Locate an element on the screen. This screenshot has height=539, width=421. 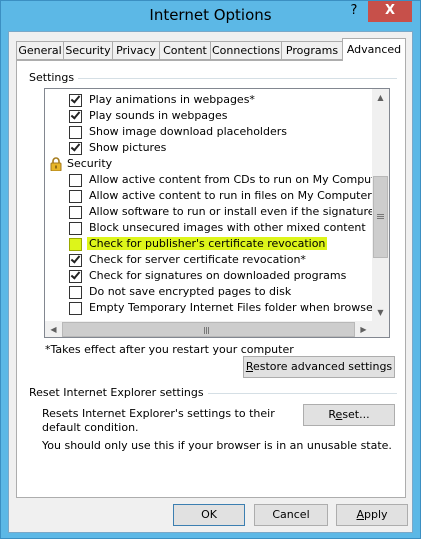
apply-button: Apply is located at coordinates (372, 515).